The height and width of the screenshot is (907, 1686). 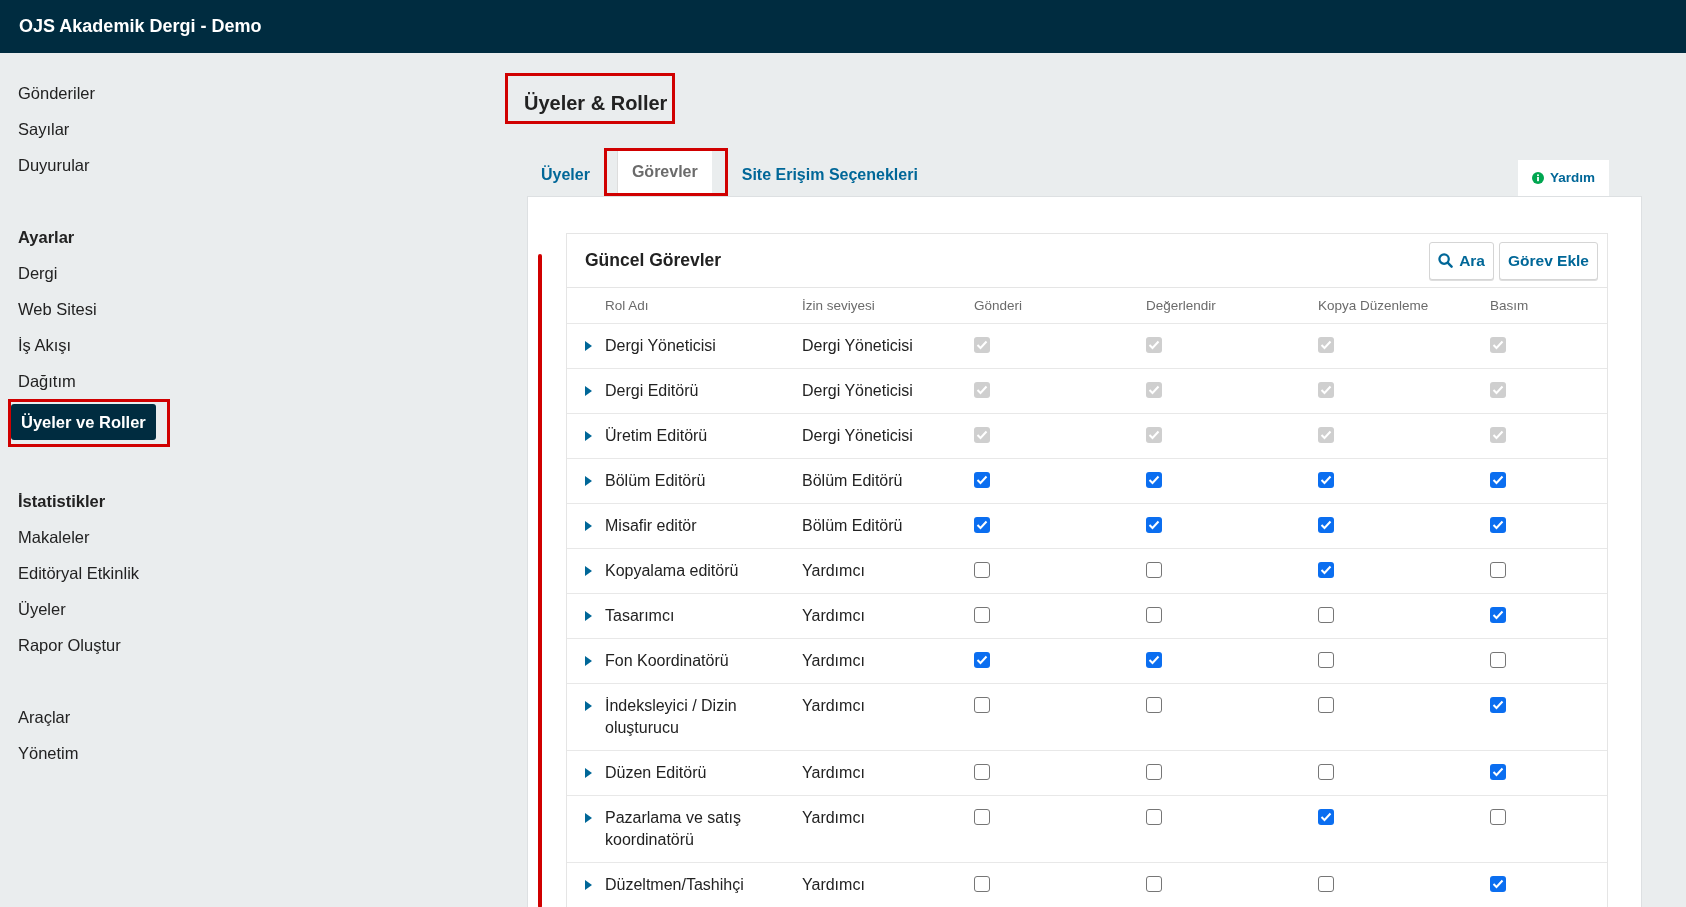 I want to click on role-name: Düzeltmen/Tashihçi, so click(x=675, y=885).